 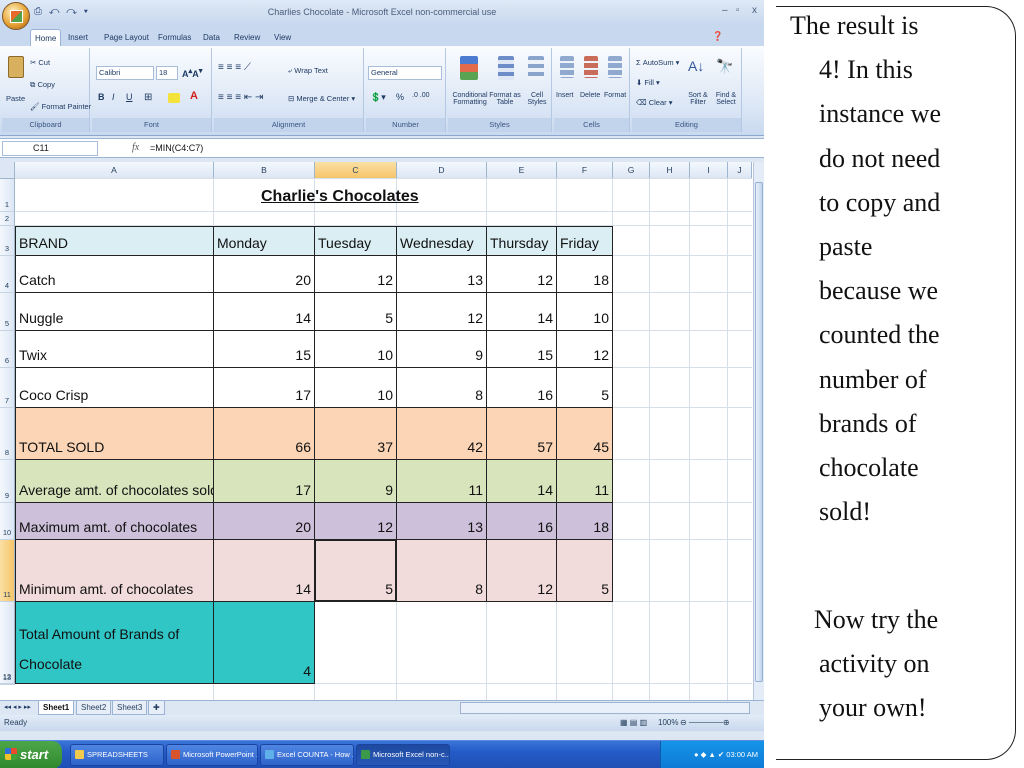 What do you see at coordinates (585, 434) in the screenshot?
I see `value-cell: 45` at bounding box center [585, 434].